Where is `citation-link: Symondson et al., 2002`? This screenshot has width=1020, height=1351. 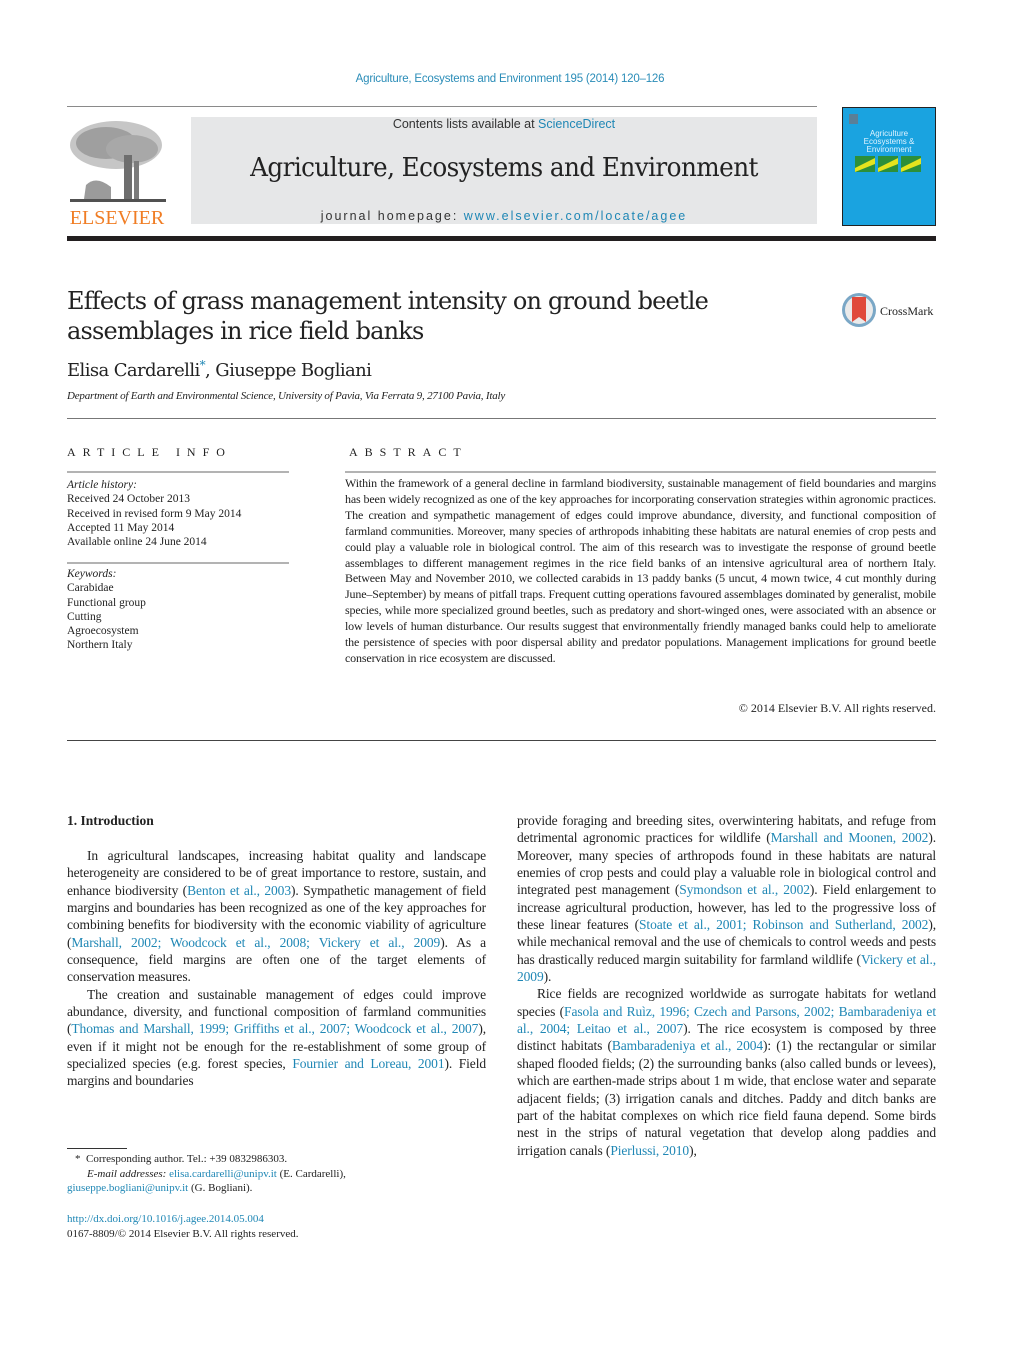
citation-link: Symondson et al., 2002 is located at coordinates (744, 889).